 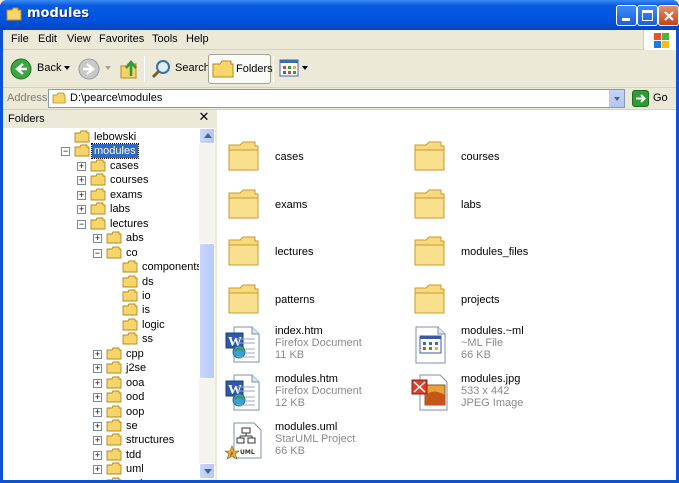 What do you see at coordinates (135, 353) in the screenshot?
I see `tree-item-label: cpp` at bounding box center [135, 353].